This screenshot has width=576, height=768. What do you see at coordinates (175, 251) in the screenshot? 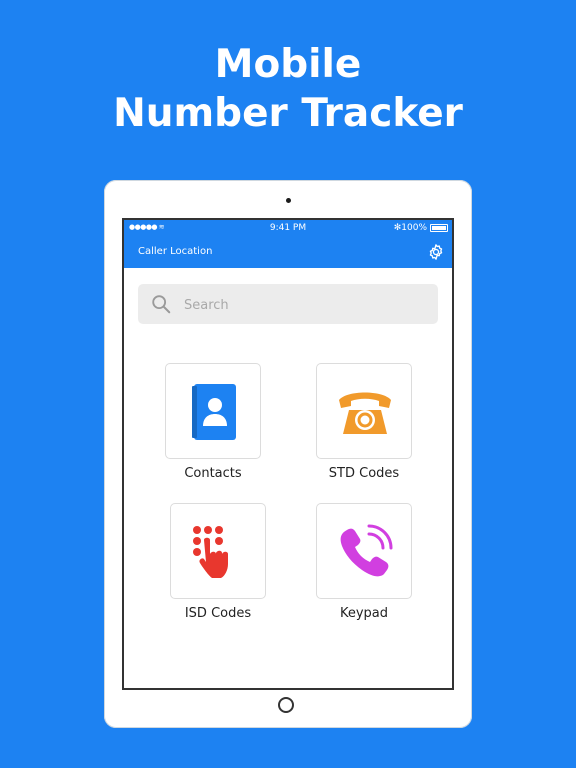
I see `app-title: Caller Location` at bounding box center [175, 251].